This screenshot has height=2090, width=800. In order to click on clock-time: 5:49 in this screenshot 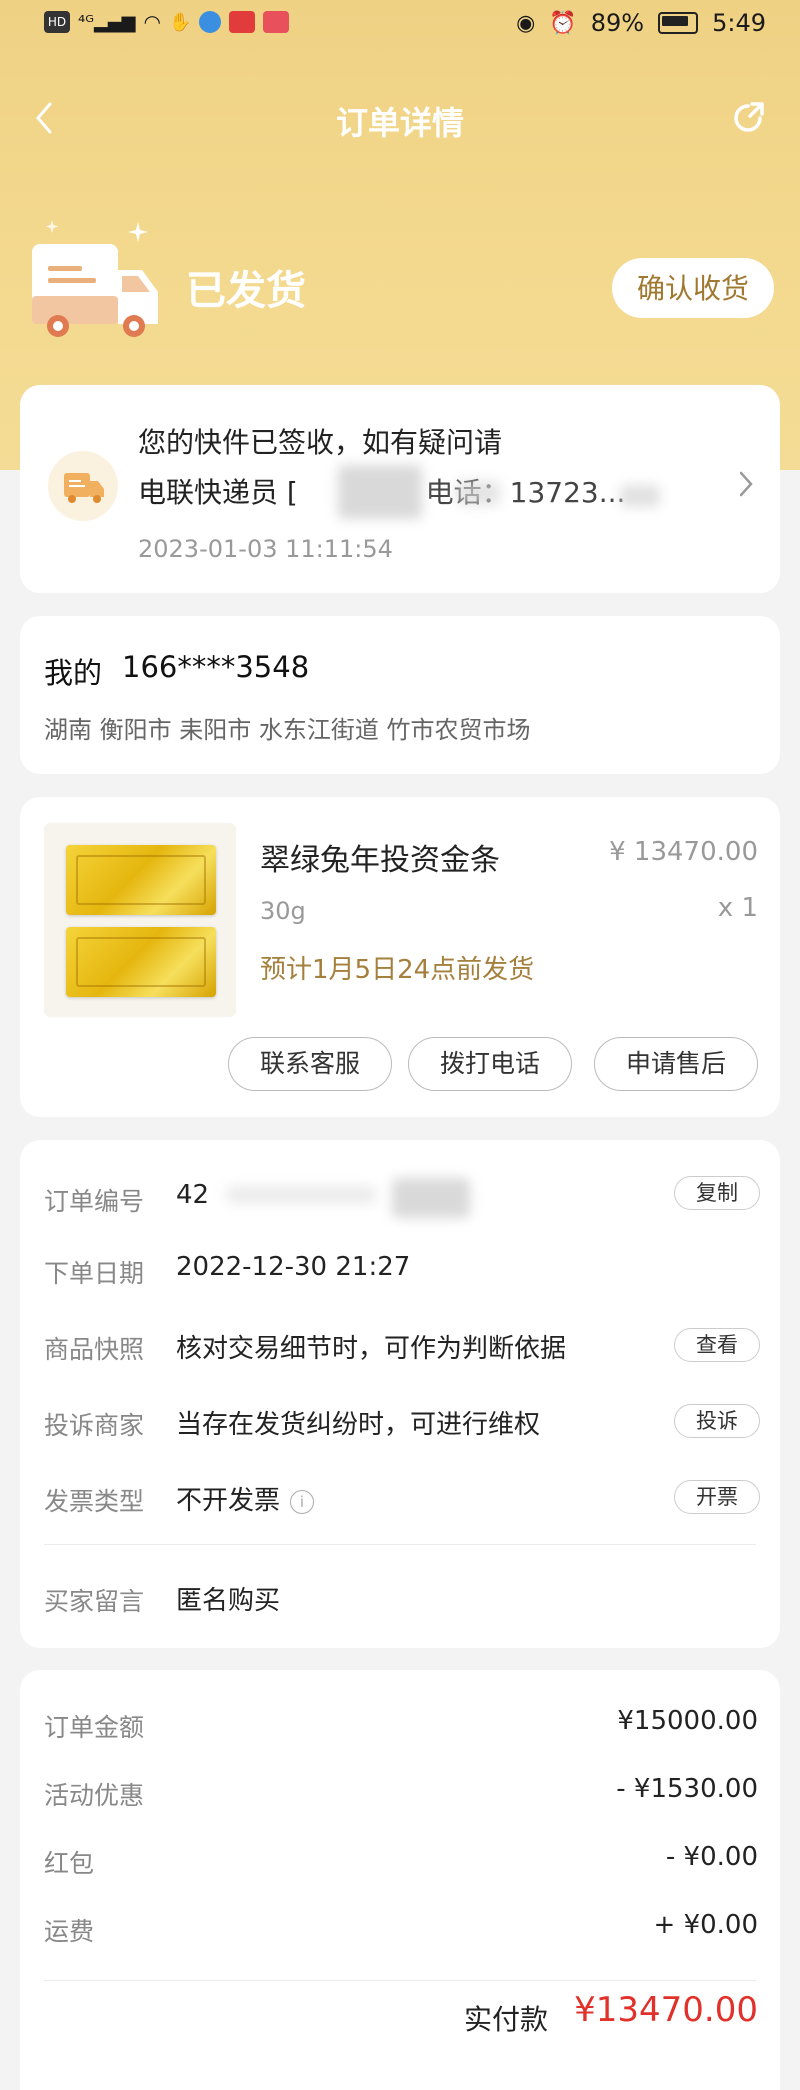, I will do `click(739, 23)`.